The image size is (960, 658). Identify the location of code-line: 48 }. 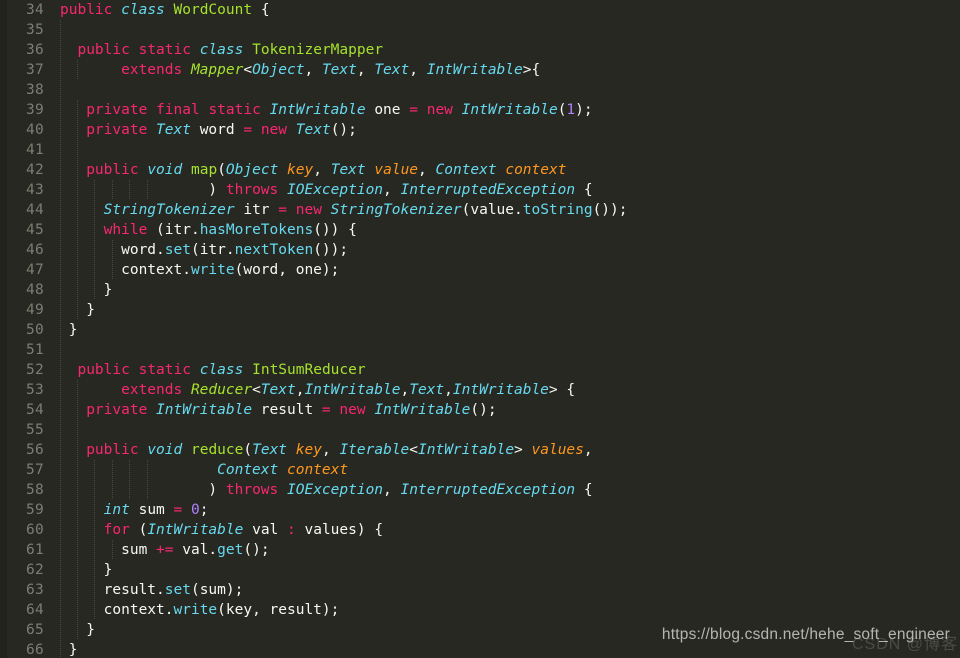
(480, 290).